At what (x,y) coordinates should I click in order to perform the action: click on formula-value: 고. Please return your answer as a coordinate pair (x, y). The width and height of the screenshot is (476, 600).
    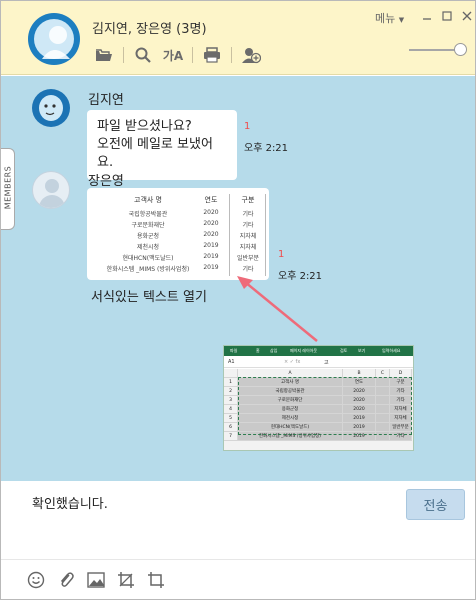
    Looking at the image, I should click on (326, 363).